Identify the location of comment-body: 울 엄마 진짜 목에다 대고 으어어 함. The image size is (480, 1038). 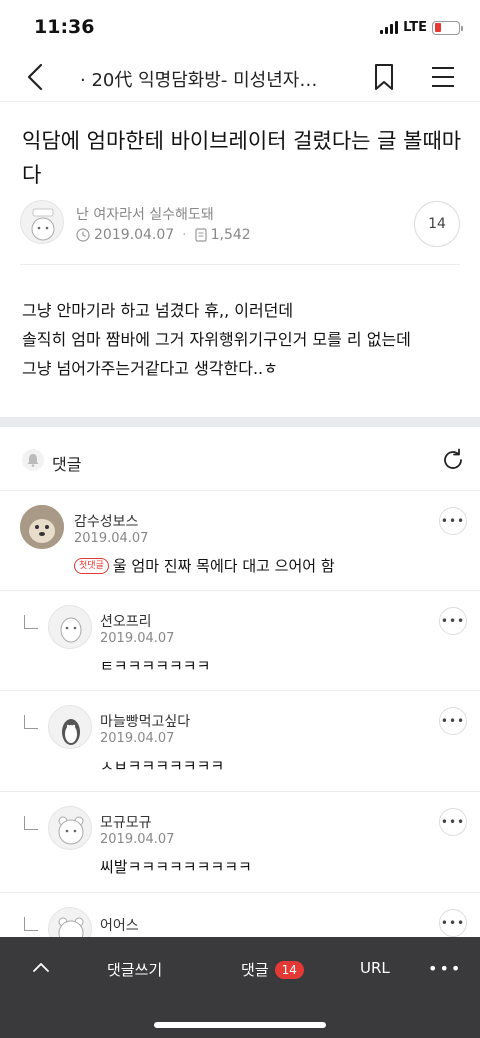
(223, 566).